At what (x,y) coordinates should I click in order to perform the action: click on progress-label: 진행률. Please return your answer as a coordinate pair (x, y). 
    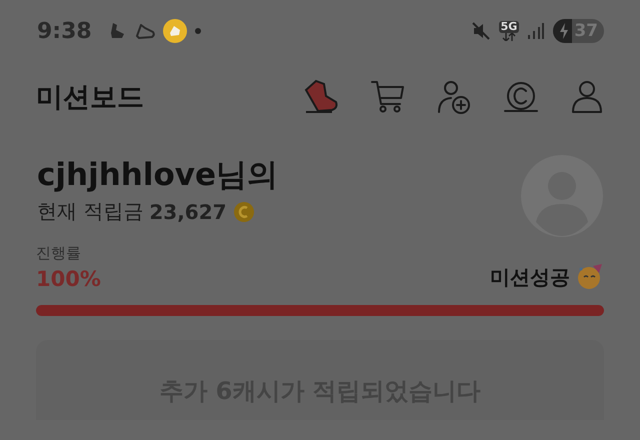
    Looking at the image, I should click on (59, 253).